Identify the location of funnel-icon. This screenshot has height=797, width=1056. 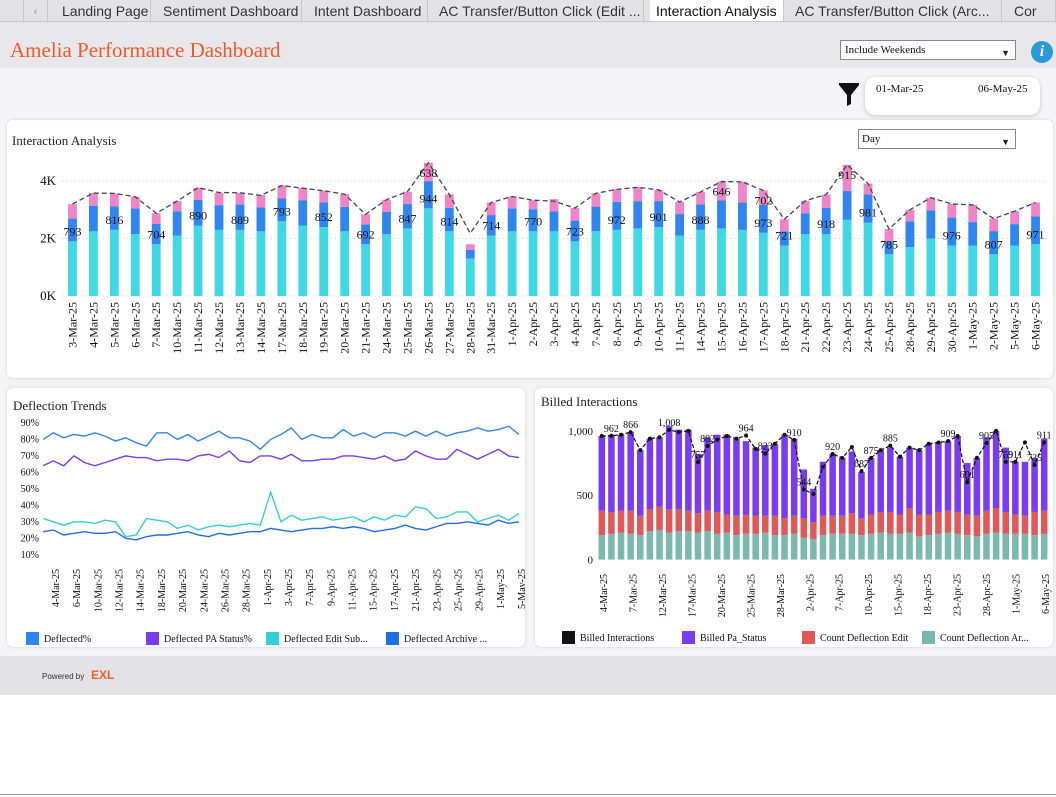
(849, 95).